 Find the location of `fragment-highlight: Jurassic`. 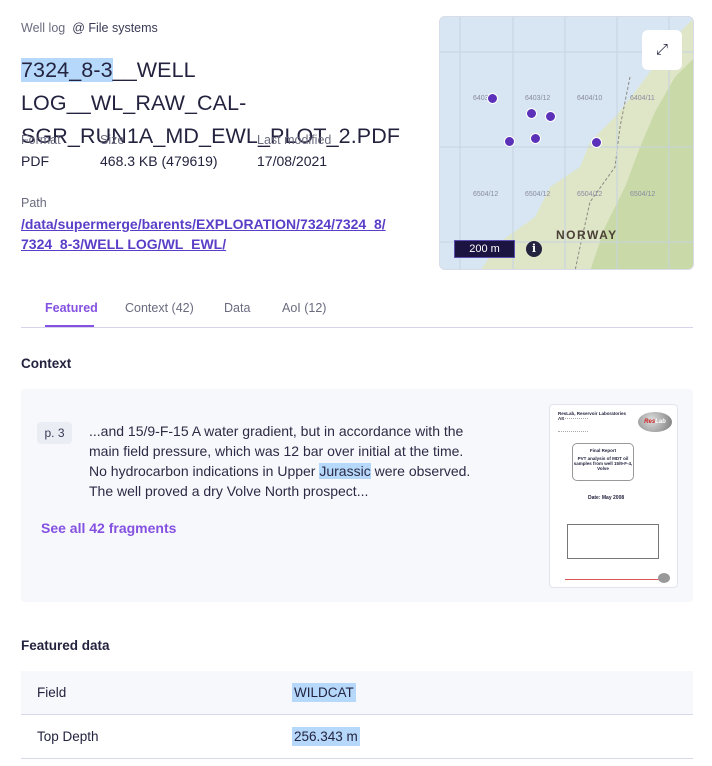

fragment-highlight: Jurassic is located at coordinates (345, 471).